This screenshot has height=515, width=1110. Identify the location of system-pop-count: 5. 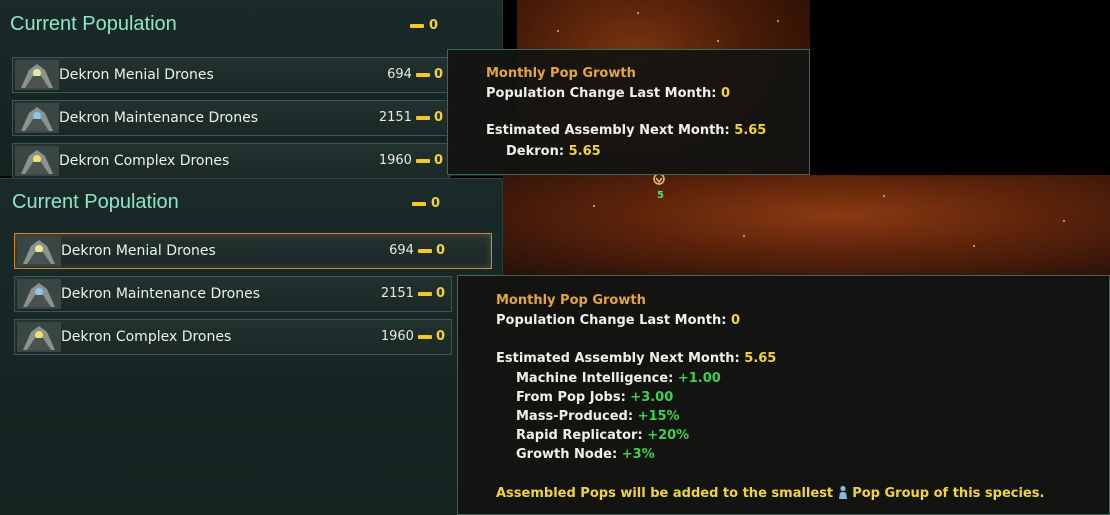
(660, 195).